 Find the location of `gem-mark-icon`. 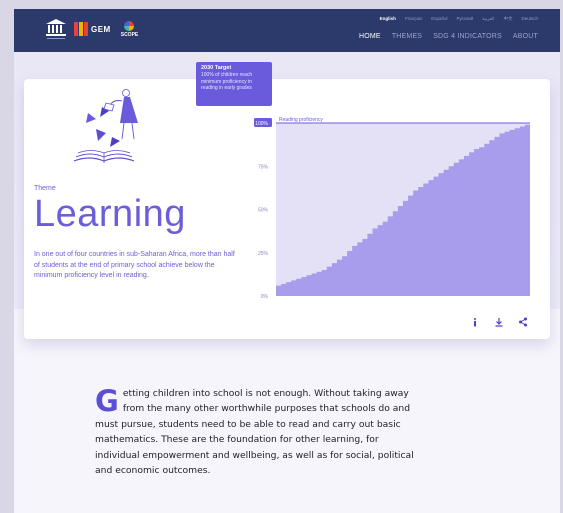

gem-mark-icon is located at coordinates (81, 29).